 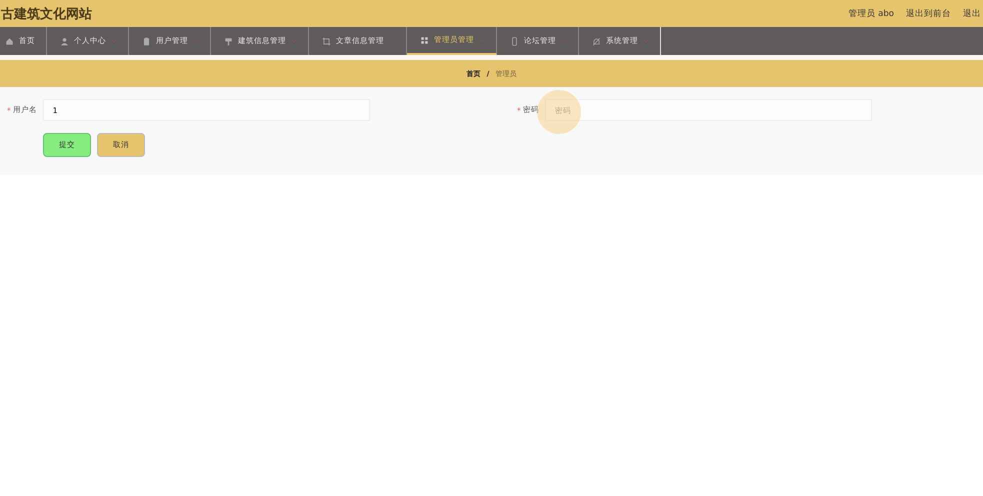 What do you see at coordinates (146, 41) in the screenshot?
I see `clipboard-icon` at bounding box center [146, 41].